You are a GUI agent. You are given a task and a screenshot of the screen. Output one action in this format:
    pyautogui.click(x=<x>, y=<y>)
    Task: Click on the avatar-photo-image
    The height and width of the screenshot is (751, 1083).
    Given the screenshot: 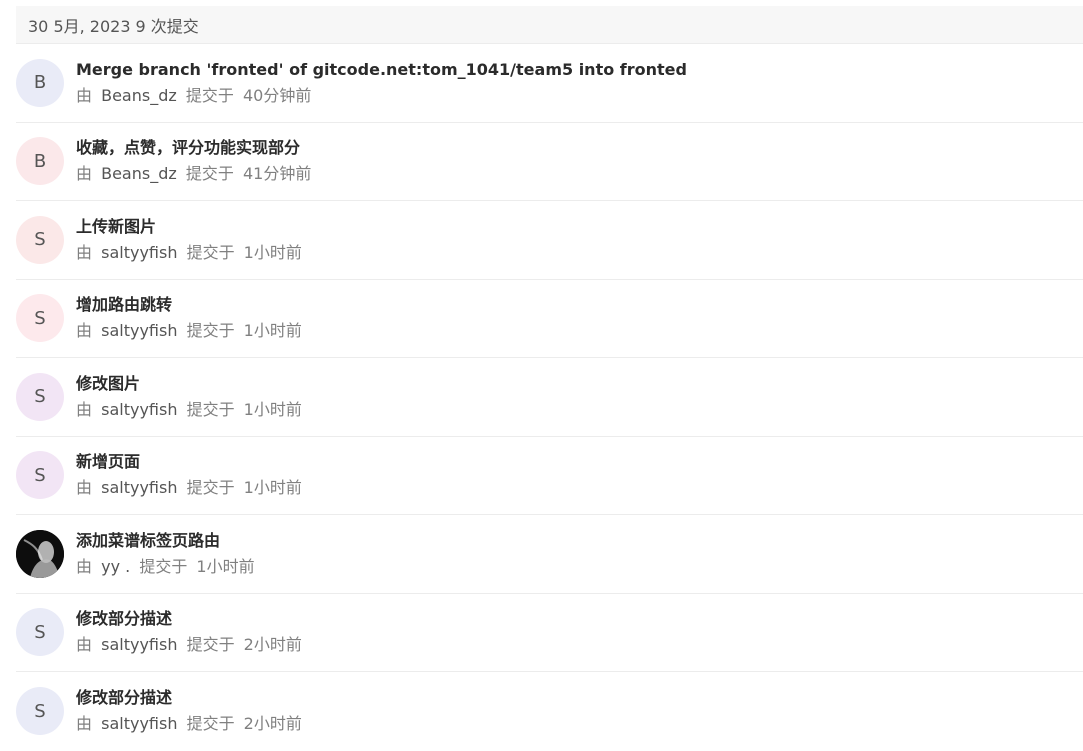 What is the action you would take?
    pyautogui.click(x=40, y=553)
    